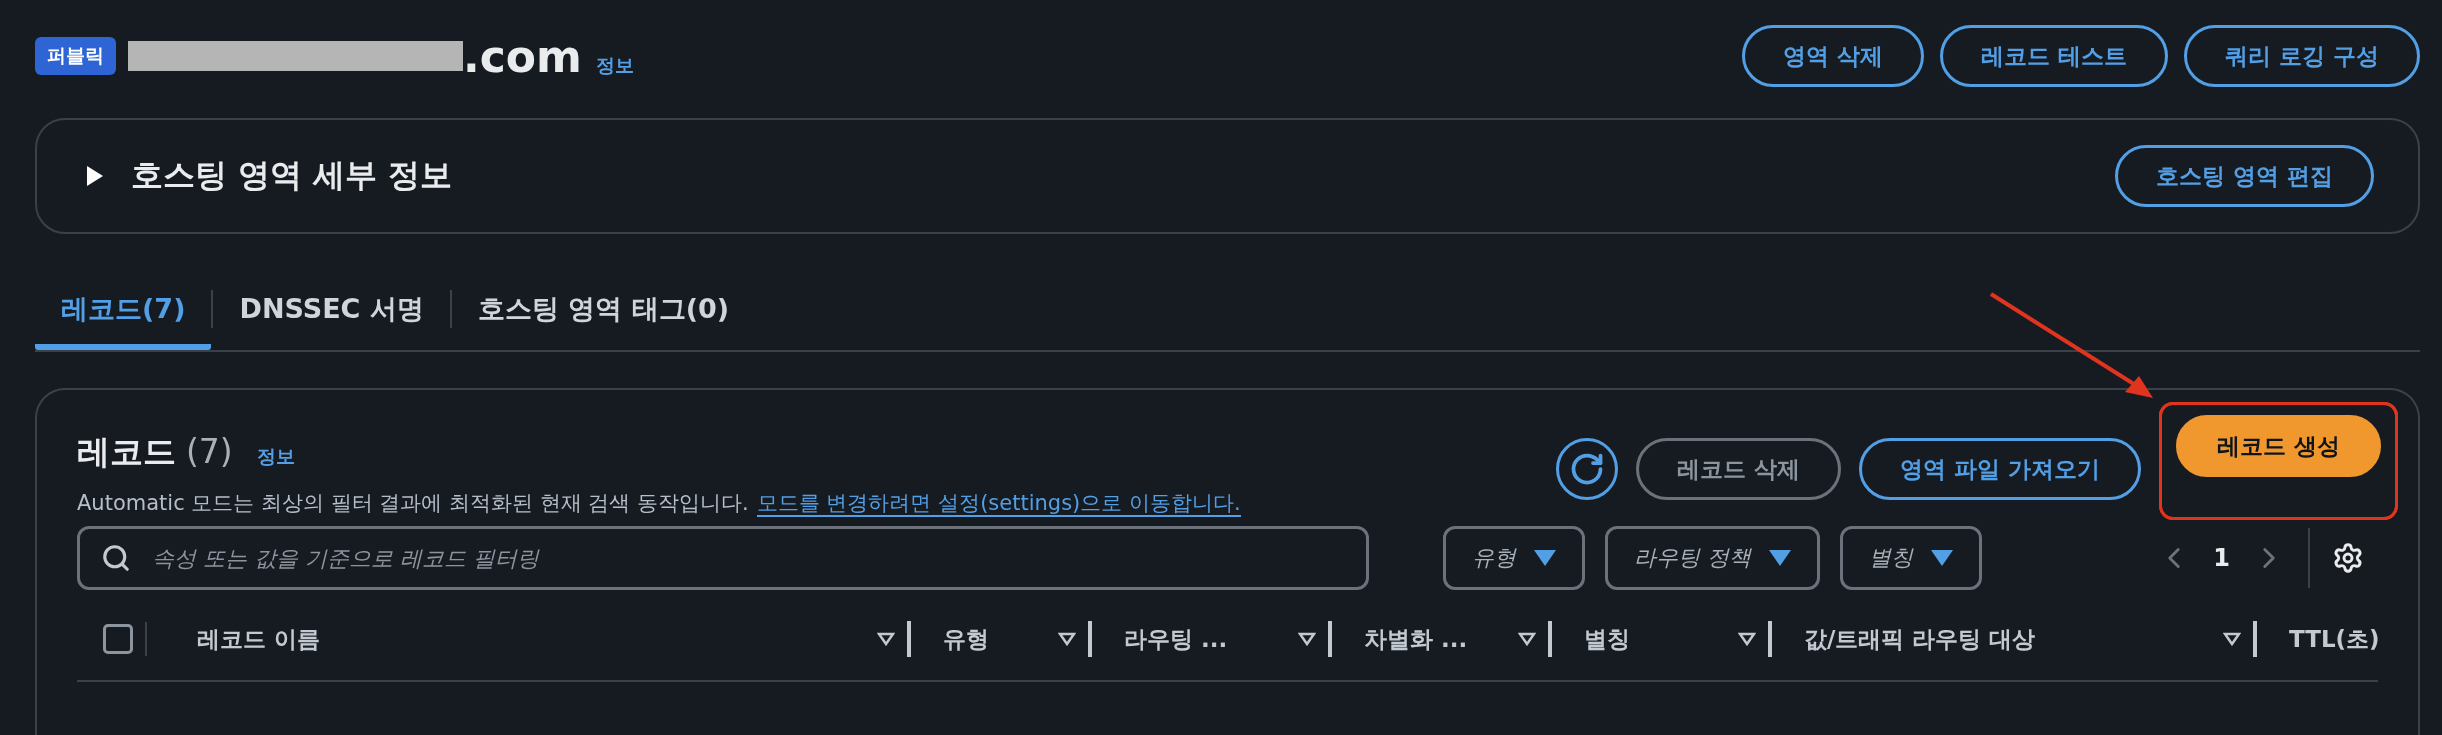 This screenshot has height=735, width=2442. I want to click on column-header: 값/트래픽 라우팅 대상, so click(2013, 639).